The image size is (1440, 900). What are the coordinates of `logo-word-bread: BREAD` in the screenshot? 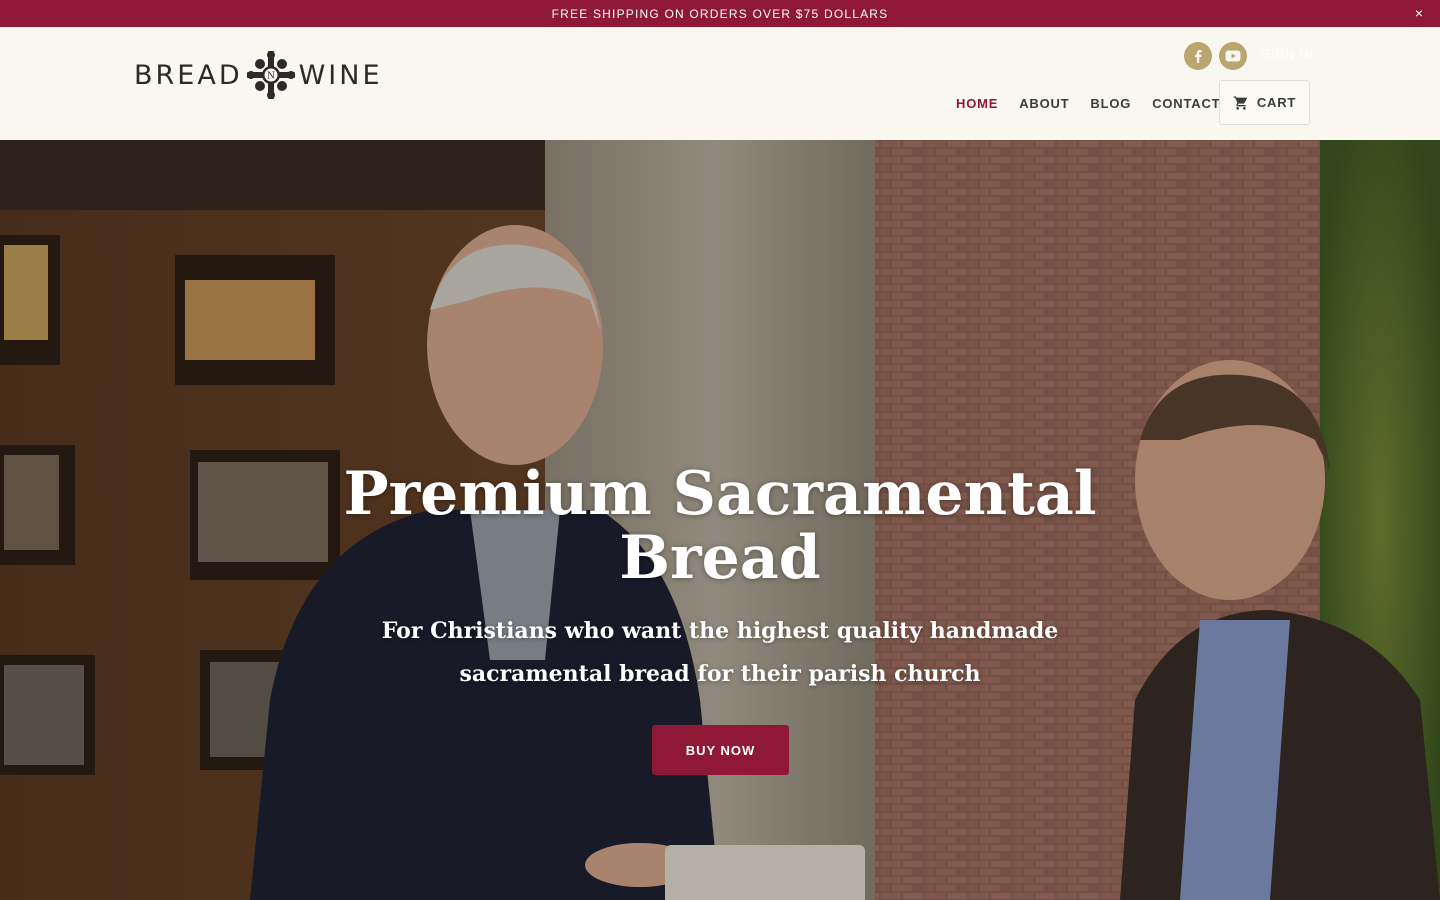 It's located at (188, 75).